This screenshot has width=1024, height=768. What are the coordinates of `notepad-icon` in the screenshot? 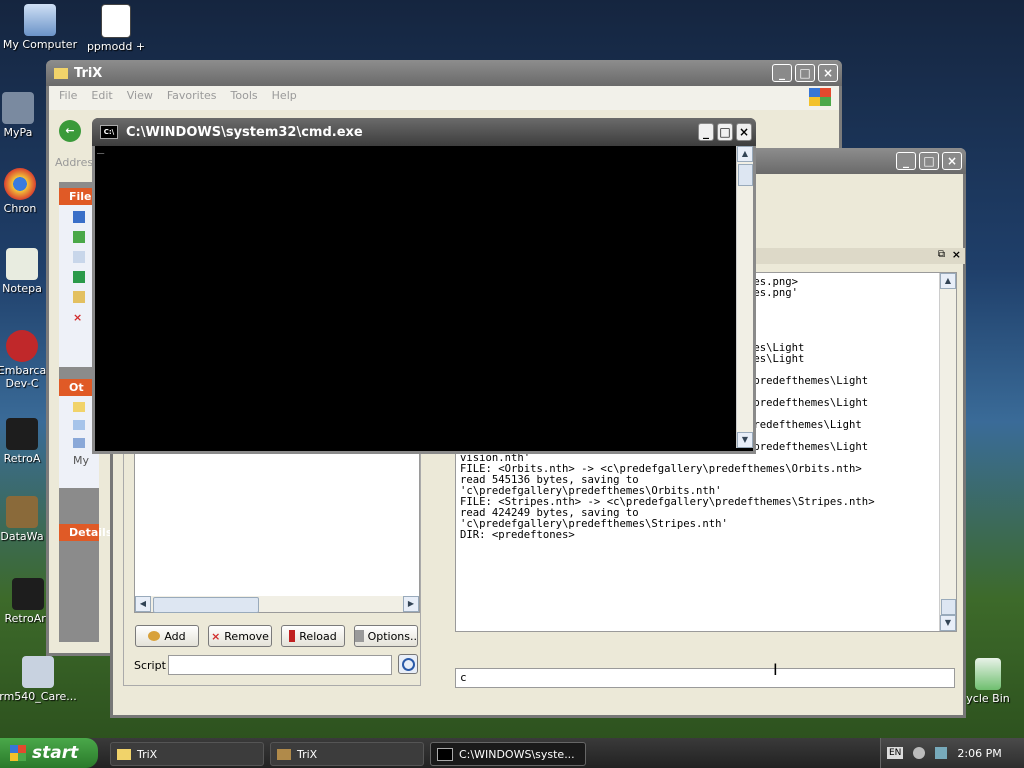 It's located at (22, 264).